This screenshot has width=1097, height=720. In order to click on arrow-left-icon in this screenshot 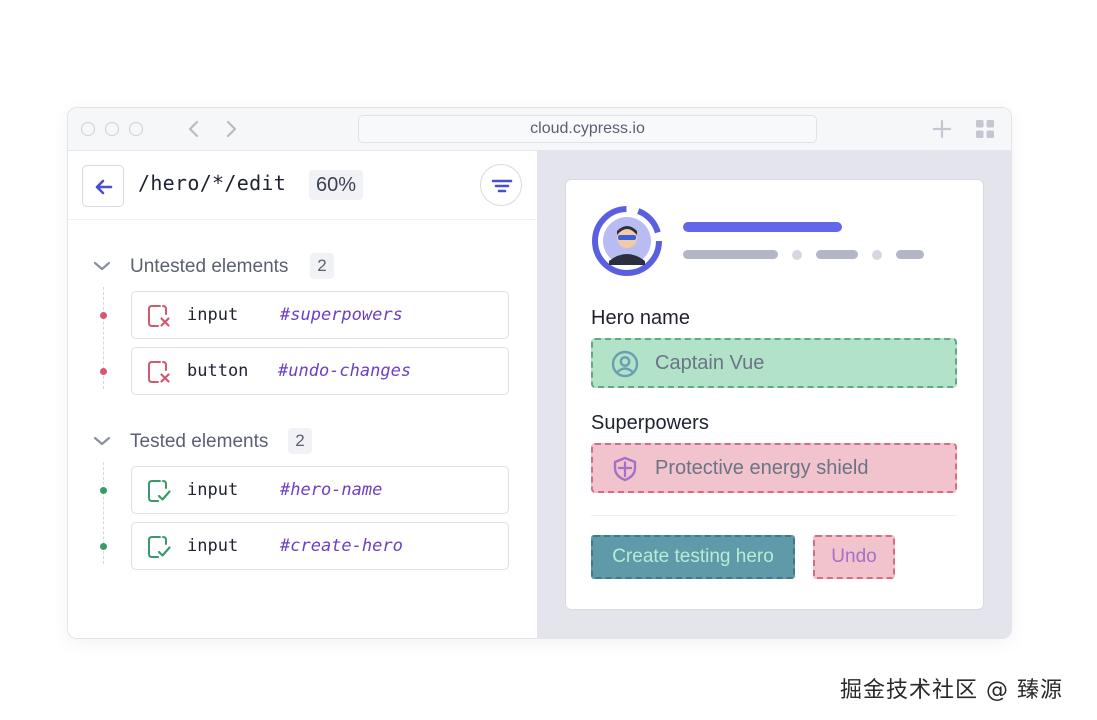, I will do `click(104, 187)`.